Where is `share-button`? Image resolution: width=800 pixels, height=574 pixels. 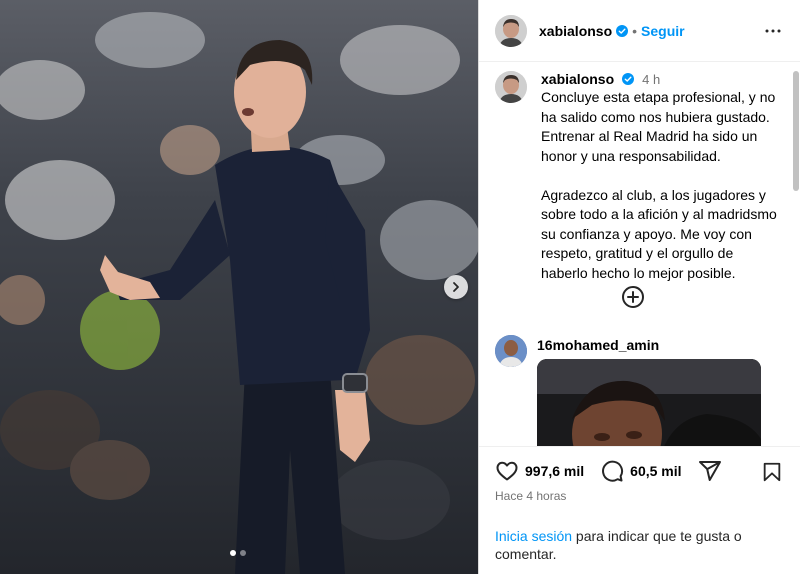 share-button is located at coordinates (710, 471).